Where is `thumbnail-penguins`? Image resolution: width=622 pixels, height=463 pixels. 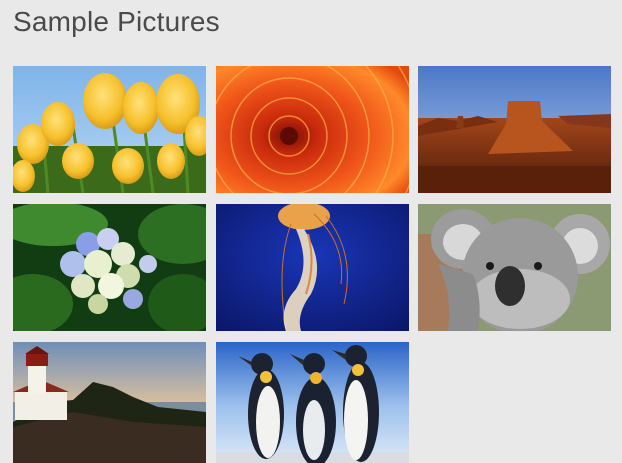 thumbnail-penguins is located at coordinates (312, 402).